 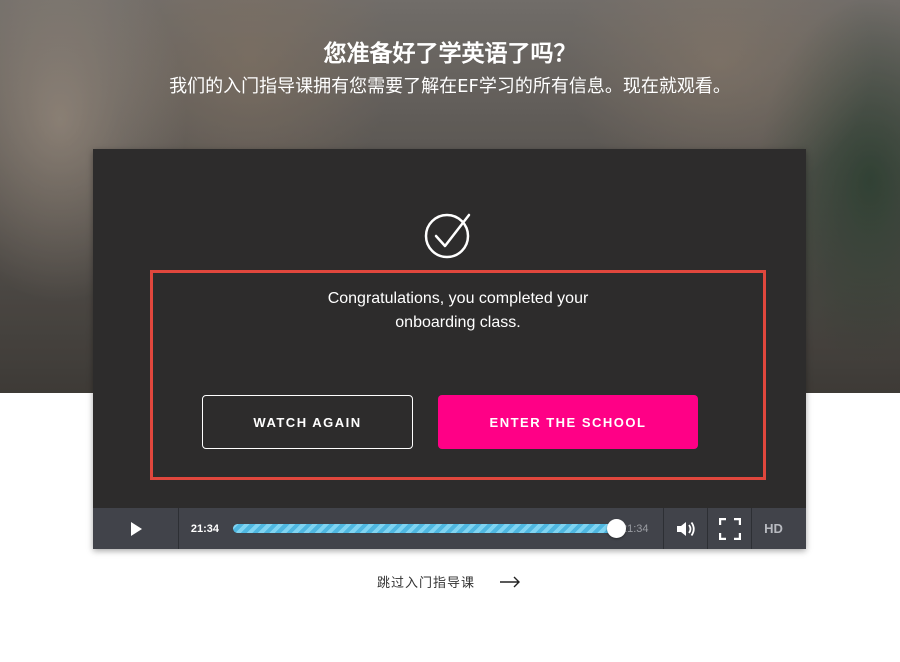 What do you see at coordinates (204, 528) in the screenshot?
I see `current-time: 21:34` at bounding box center [204, 528].